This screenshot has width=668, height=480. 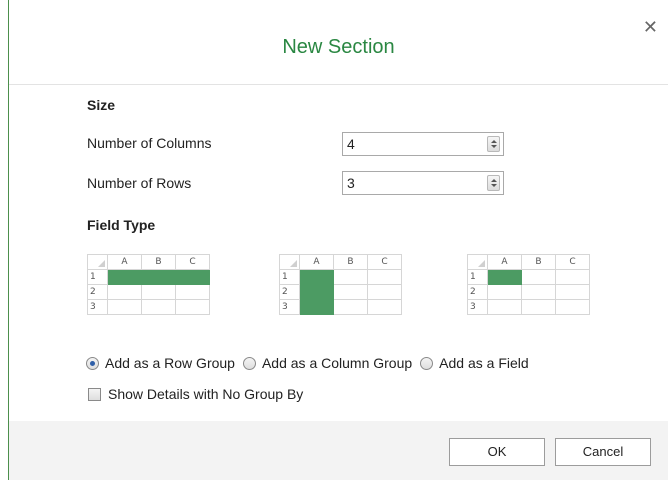 What do you see at coordinates (493, 183) in the screenshot?
I see `rows-spin-buttons` at bounding box center [493, 183].